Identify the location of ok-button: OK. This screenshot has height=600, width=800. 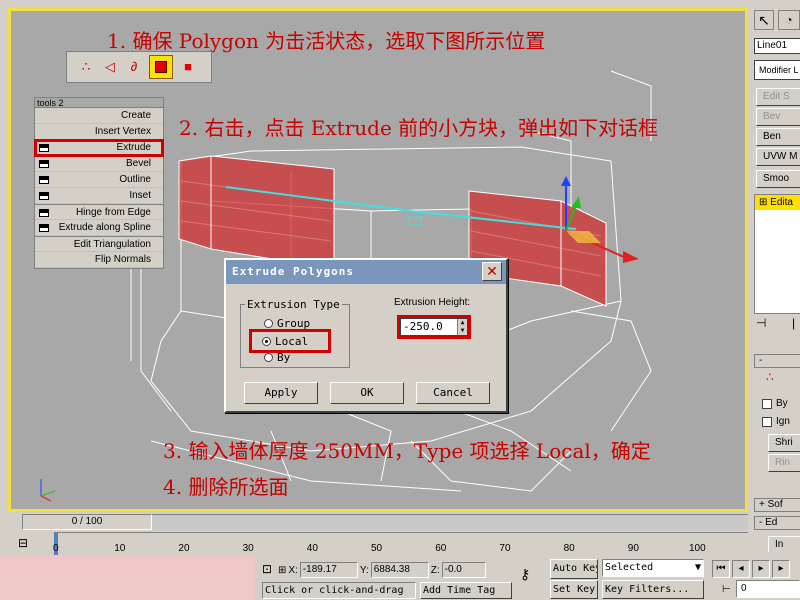
(367, 393).